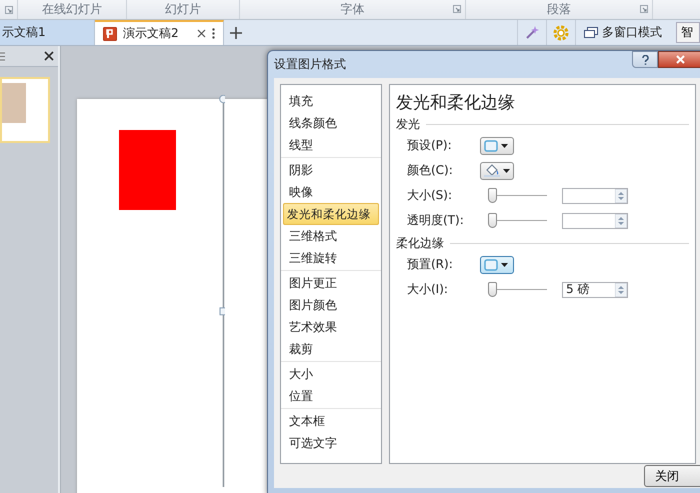 The height and width of the screenshot is (493, 700). I want to click on category-item: 图片更正, so click(331, 283).